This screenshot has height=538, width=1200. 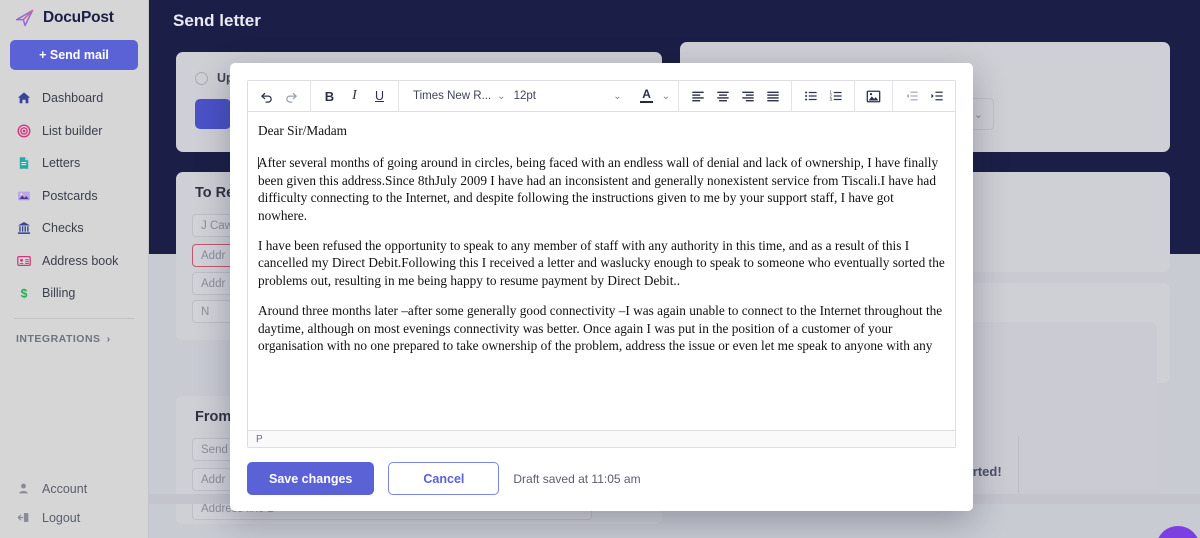 I want to click on sidebar-item-label: List builder, so click(x=72, y=130).